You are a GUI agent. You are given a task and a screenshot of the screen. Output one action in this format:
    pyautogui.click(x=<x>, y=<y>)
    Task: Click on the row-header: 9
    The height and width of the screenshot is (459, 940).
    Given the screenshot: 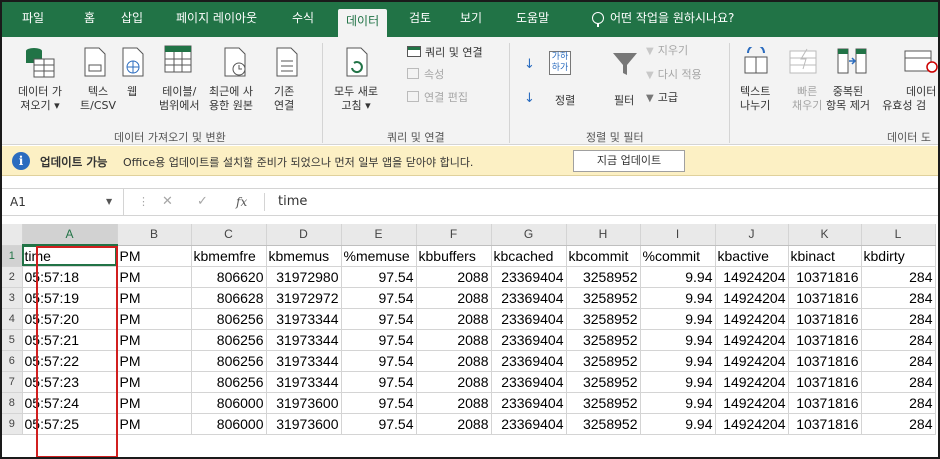 What is the action you would take?
    pyautogui.click(x=12, y=424)
    